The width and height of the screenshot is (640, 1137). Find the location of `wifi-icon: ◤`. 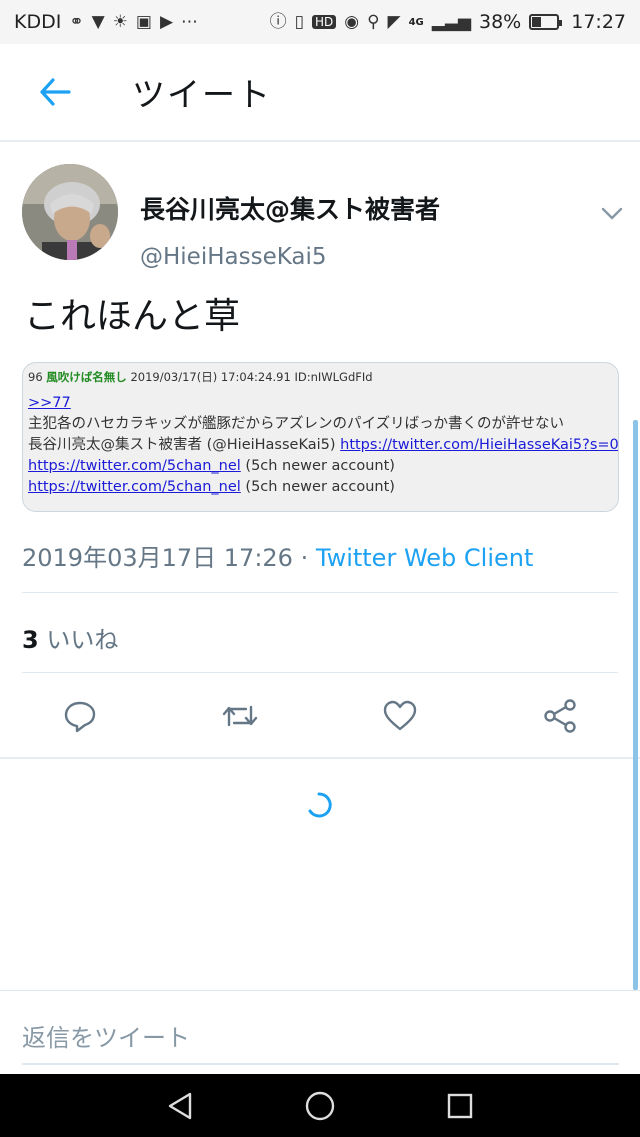

wifi-icon: ◤ is located at coordinates (394, 21).